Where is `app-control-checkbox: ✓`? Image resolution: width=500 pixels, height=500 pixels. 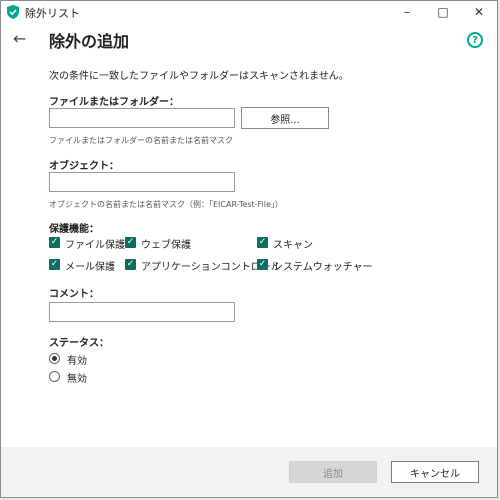
app-control-checkbox: ✓ is located at coordinates (130, 264).